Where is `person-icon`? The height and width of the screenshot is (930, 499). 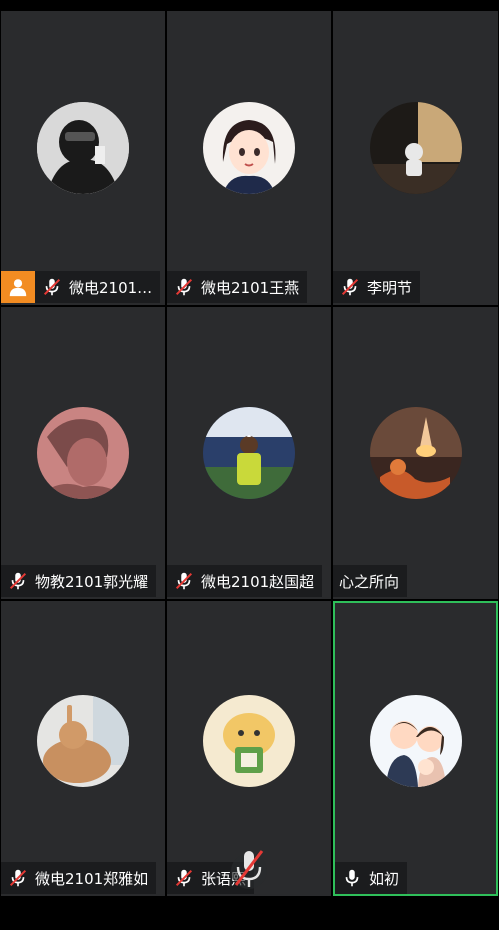
person-icon is located at coordinates (18, 288).